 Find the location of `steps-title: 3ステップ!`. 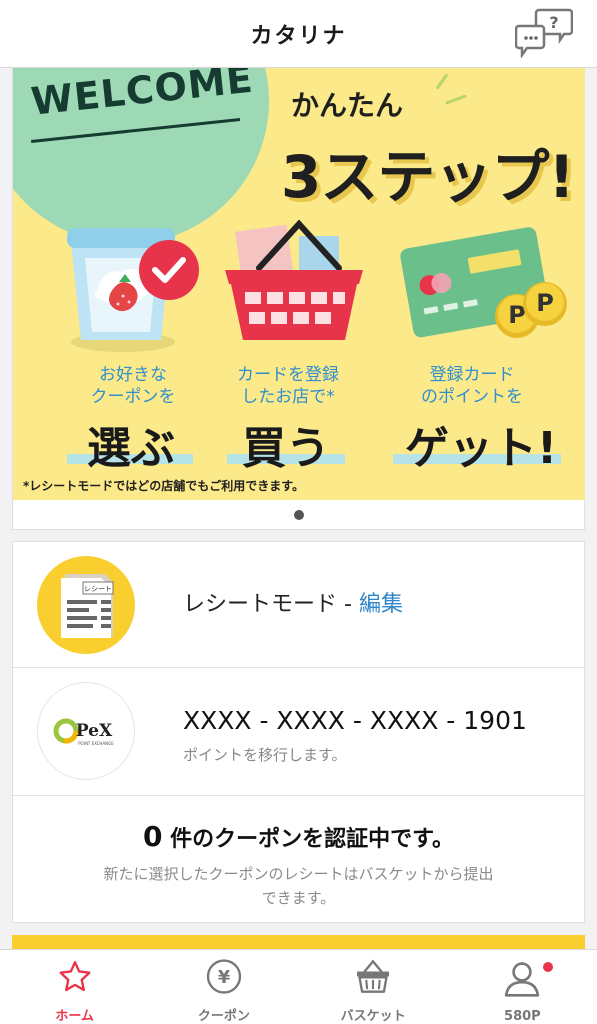

steps-title: 3ステップ! is located at coordinates (428, 177).